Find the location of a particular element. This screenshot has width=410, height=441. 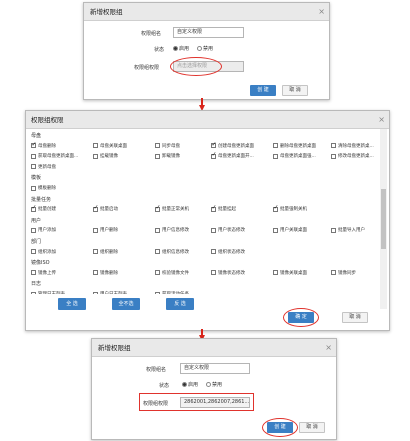

permission-checkbox: 管理日志列表 is located at coordinates (48, 292).